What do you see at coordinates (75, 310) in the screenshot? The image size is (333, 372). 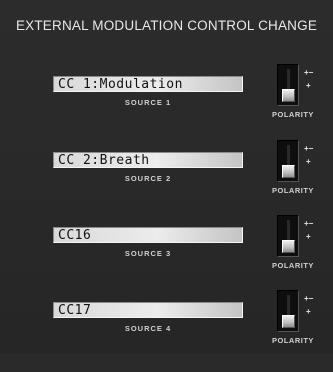 I see `cc-selector-value: CC17` at bounding box center [75, 310].